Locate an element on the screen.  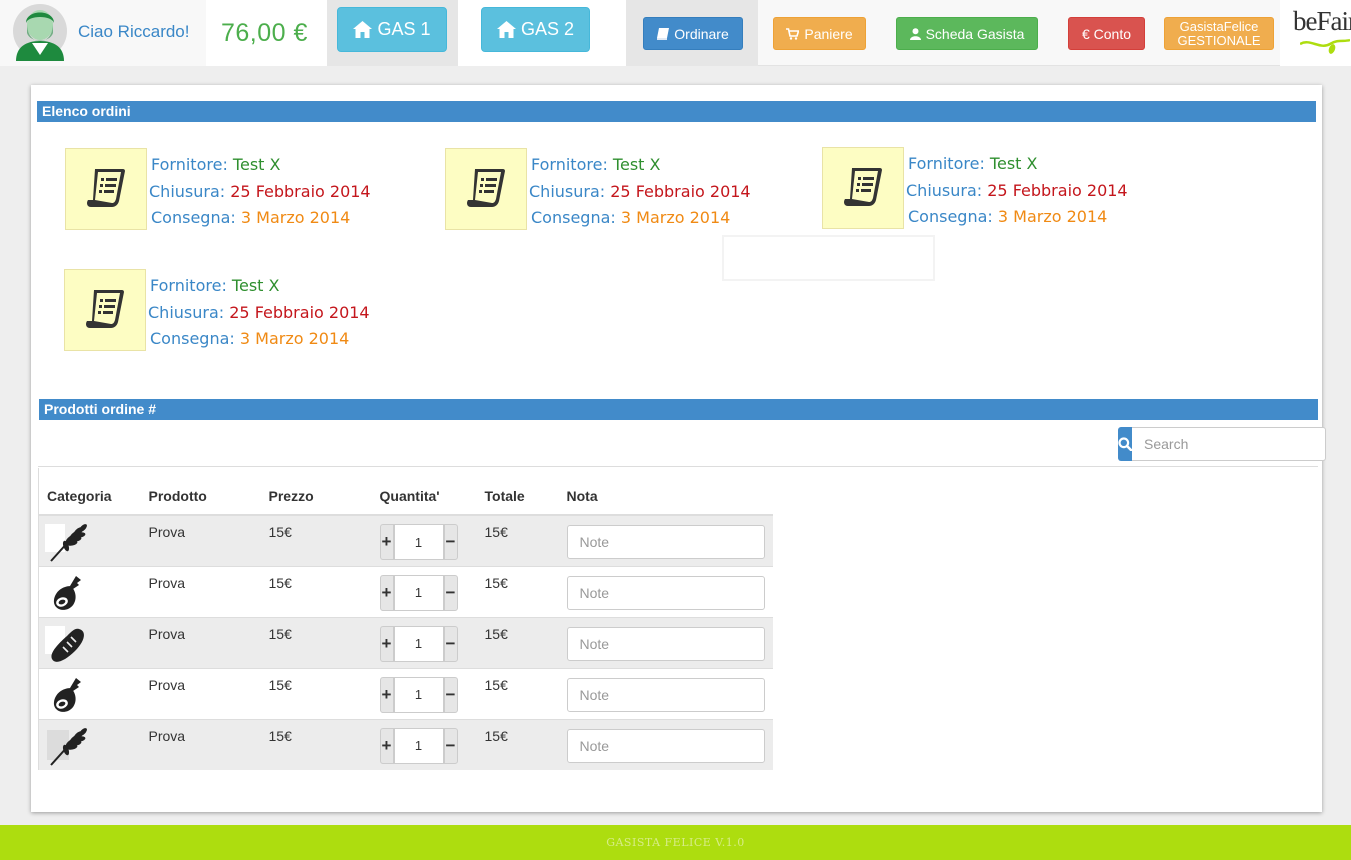
prodotto-cell: Prova is located at coordinates (200, 744).